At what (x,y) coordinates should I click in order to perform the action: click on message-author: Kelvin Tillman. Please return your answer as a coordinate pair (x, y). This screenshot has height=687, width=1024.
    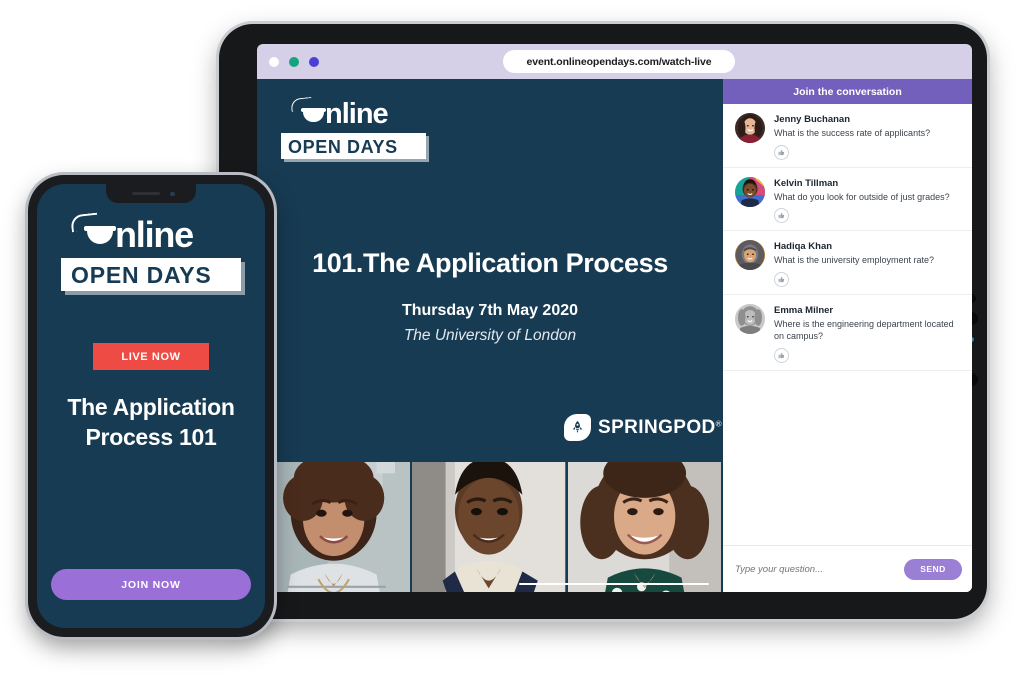
    Looking at the image, I should click on (806, 183).